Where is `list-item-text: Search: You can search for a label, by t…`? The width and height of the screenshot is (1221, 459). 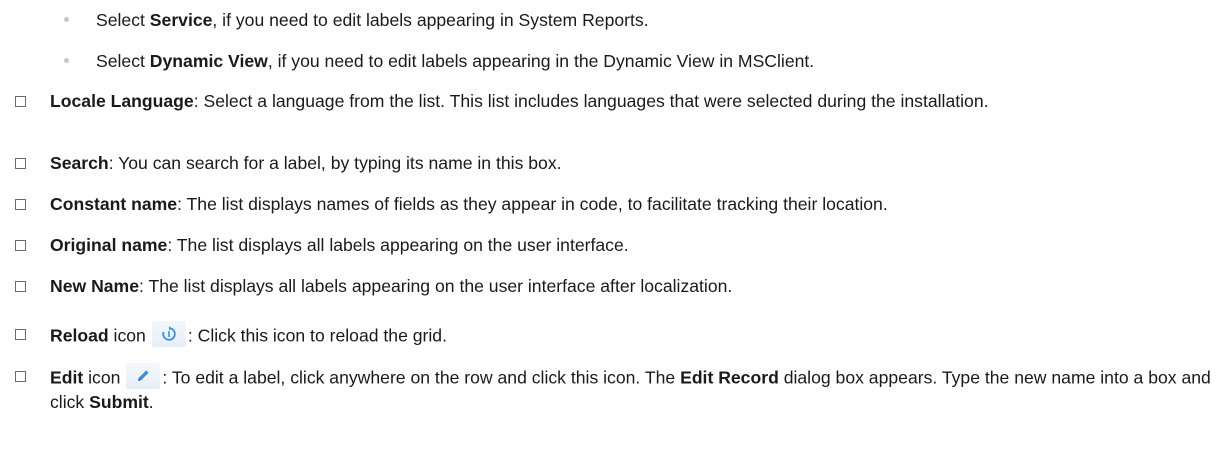
list-item-text: Search: You can search for a label, by t… is located at coordinates (306, 163).